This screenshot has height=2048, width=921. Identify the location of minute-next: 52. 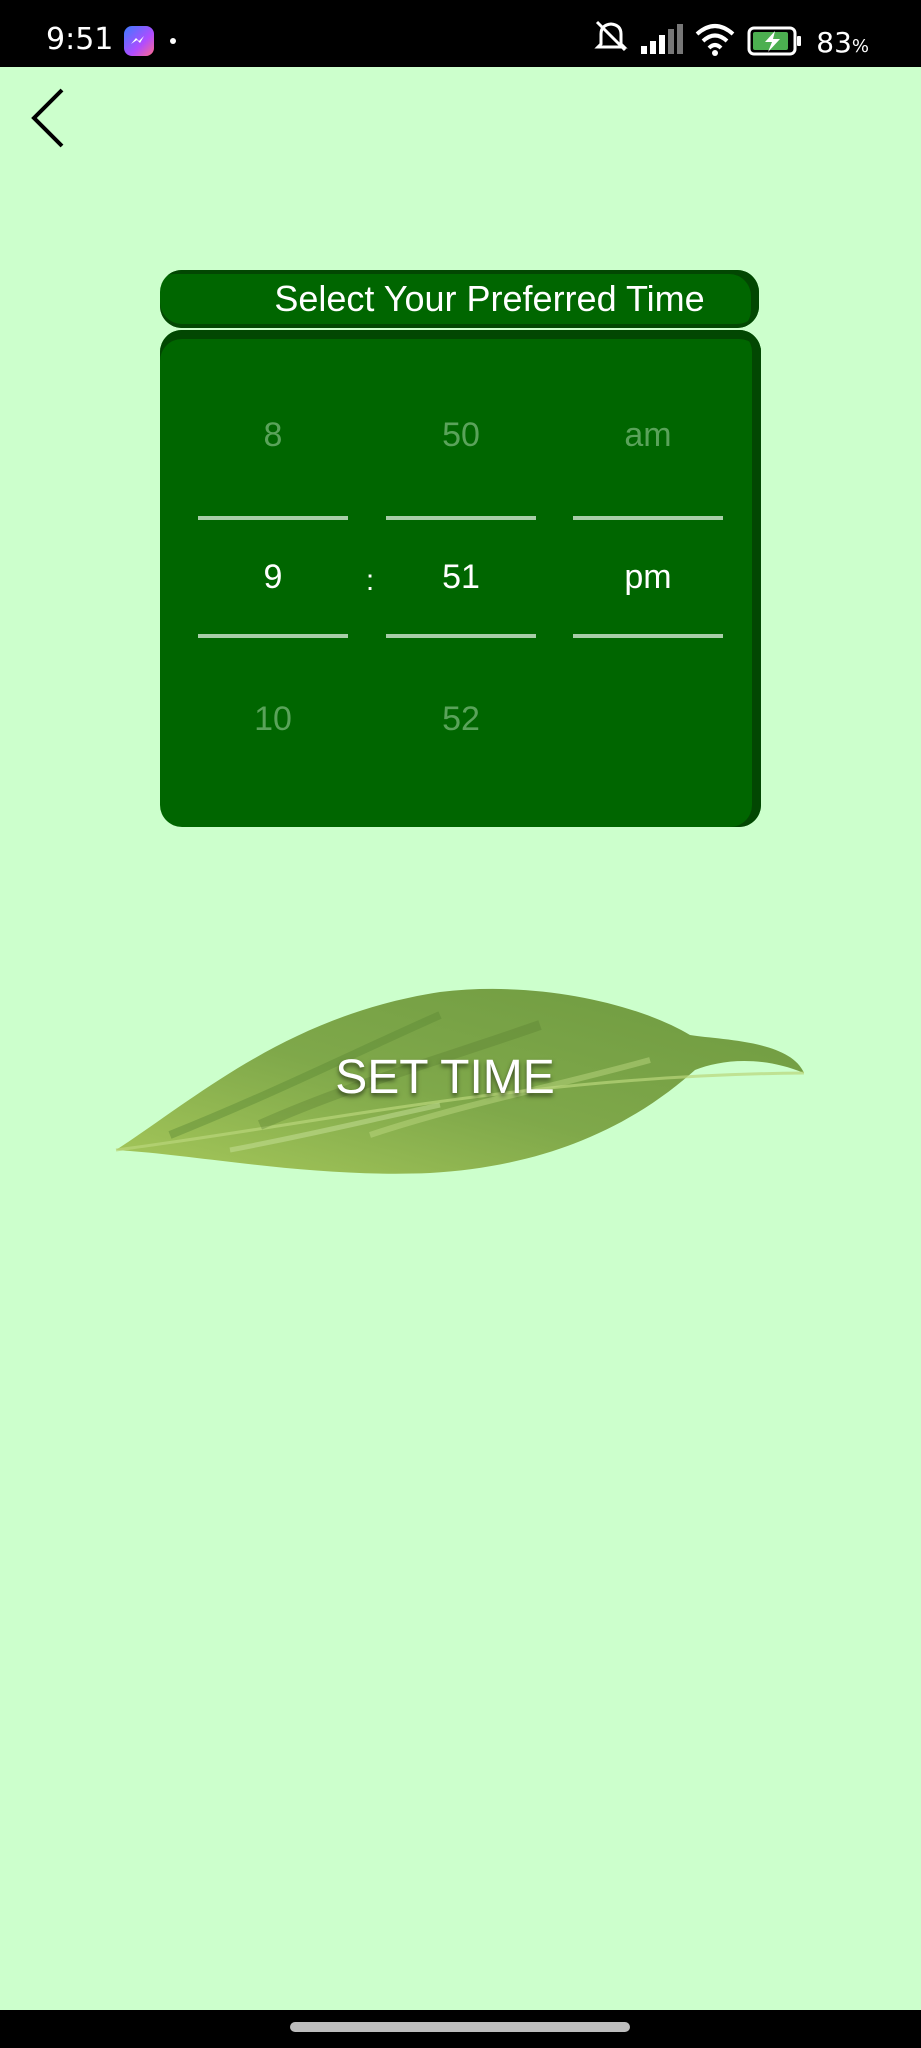
(461, 719).